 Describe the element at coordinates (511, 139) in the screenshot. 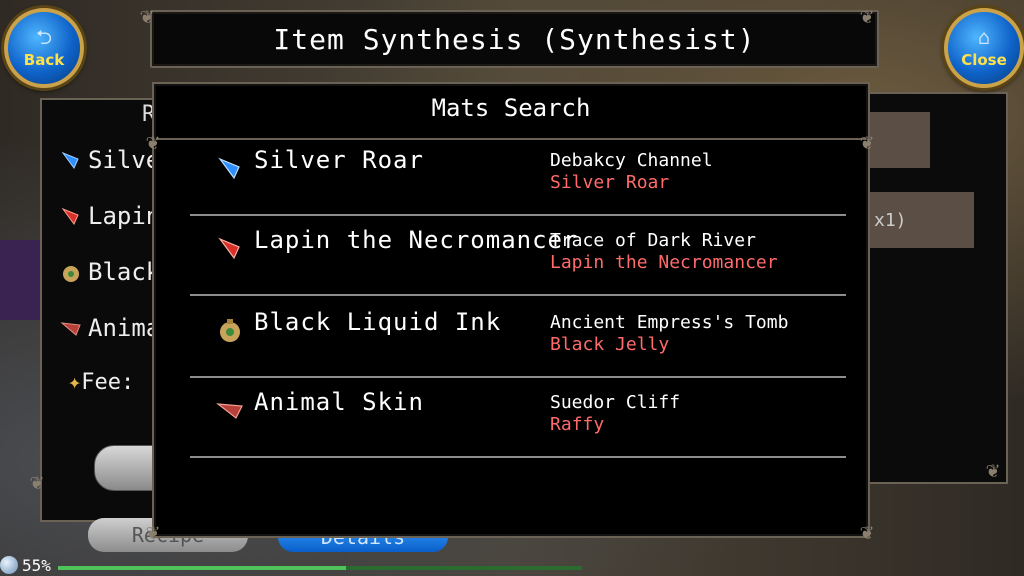

I see `divider` at that location.